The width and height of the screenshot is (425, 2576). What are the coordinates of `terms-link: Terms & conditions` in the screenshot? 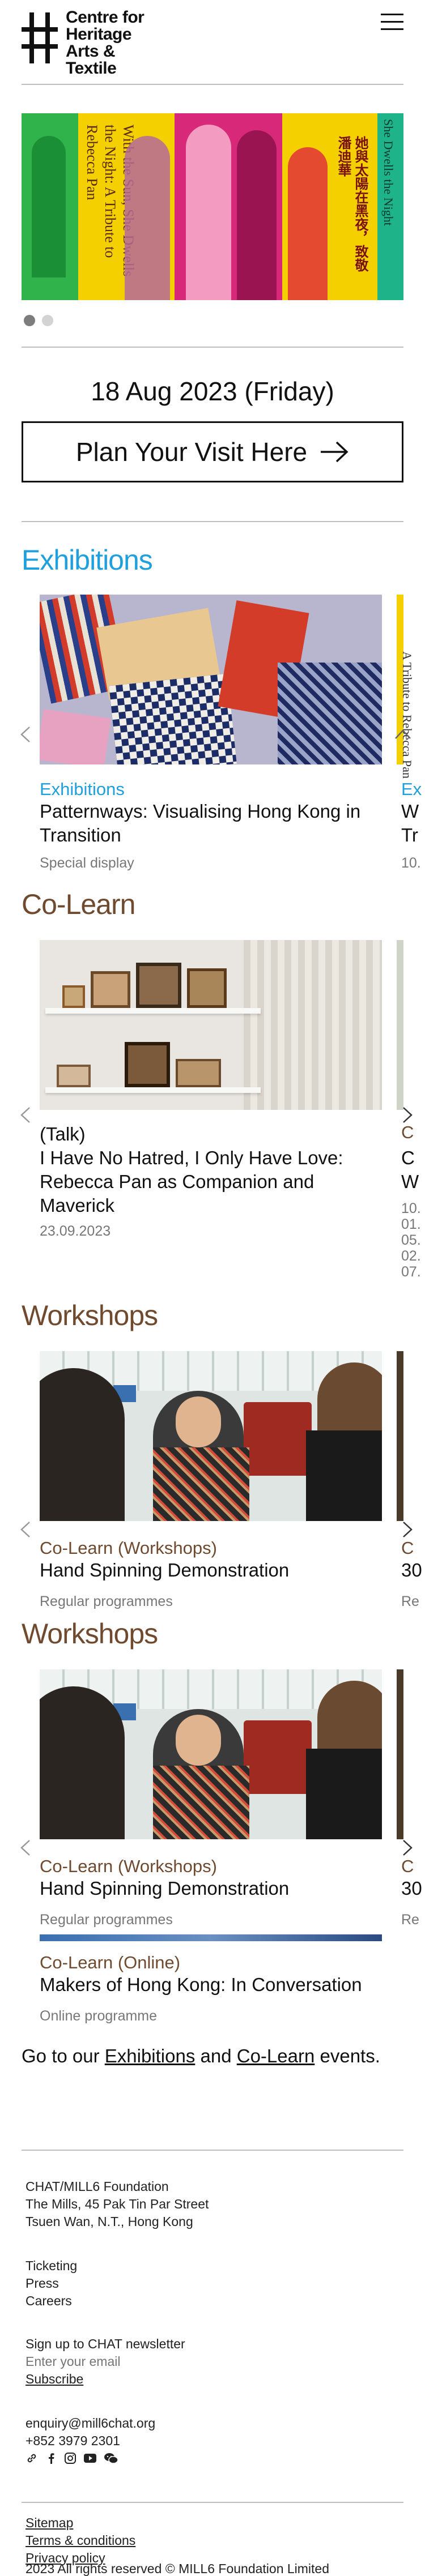 It's located at (80, 2540).